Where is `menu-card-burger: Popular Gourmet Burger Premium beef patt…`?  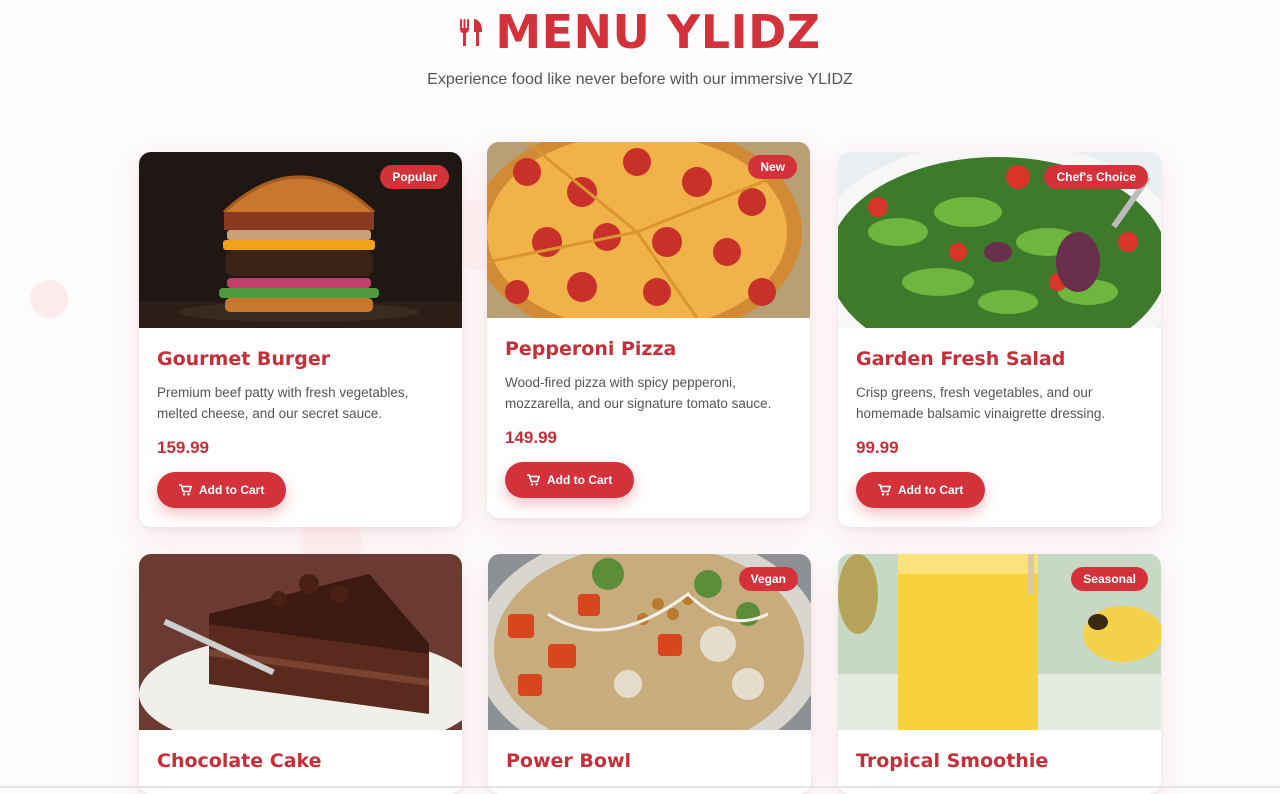 menu-card-burger: Popular Gourmet Burger Premium beef patt… is located at coordinates (300, 339).